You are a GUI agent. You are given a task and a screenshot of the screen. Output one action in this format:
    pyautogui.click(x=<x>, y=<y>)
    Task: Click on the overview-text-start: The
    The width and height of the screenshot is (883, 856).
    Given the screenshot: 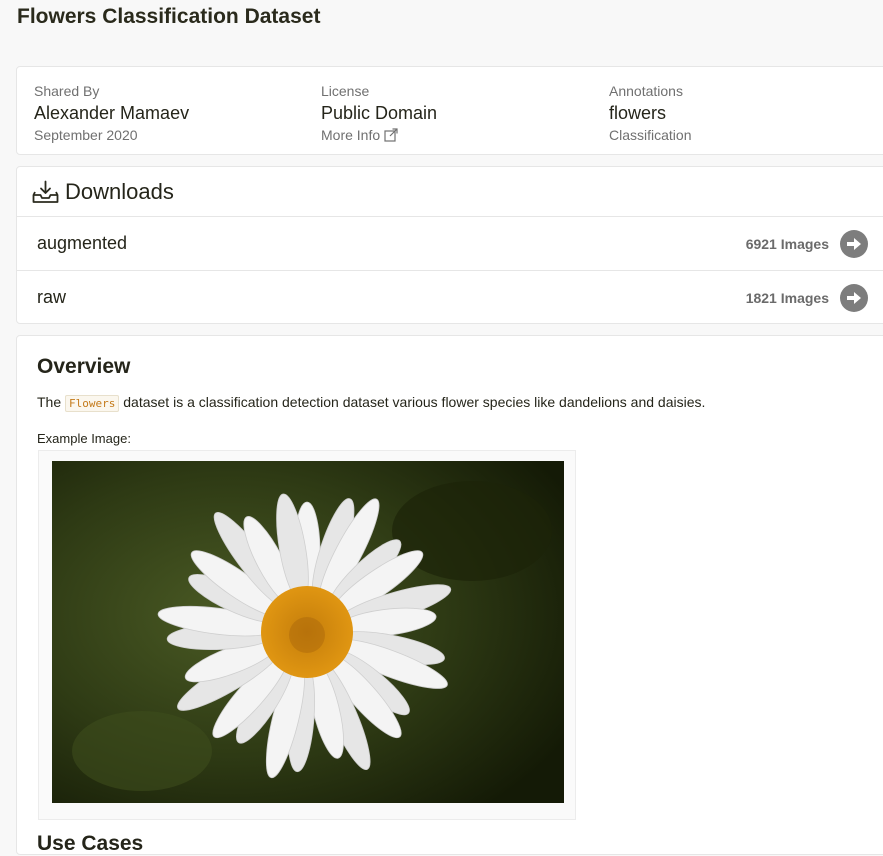 What is the action you would take?
    pyautogui.click(x=49, y=402)
    